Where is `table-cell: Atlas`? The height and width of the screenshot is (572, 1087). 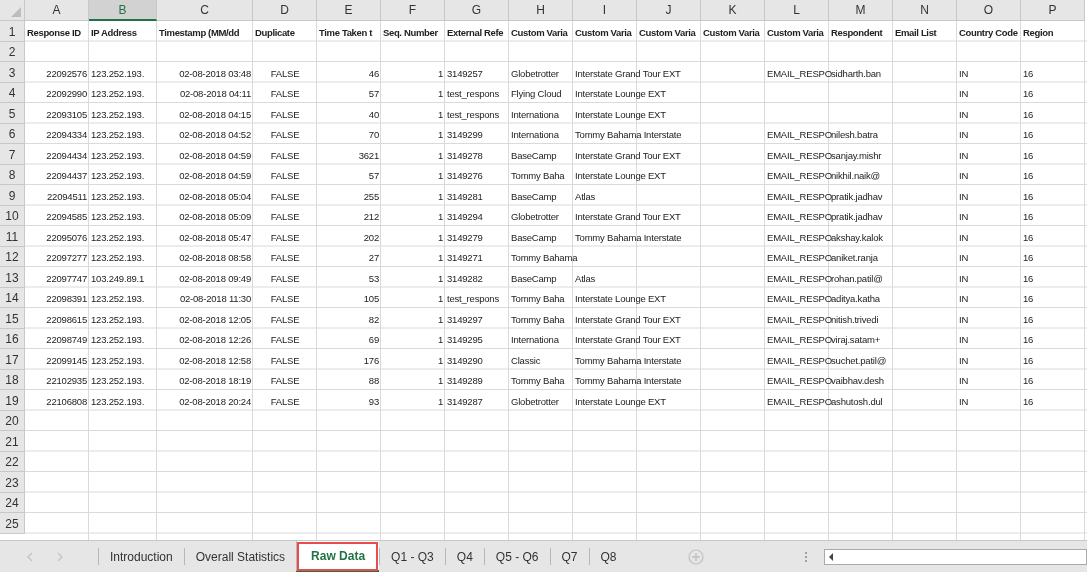
table-cell: Atlas is located at coordinates (585, 196).